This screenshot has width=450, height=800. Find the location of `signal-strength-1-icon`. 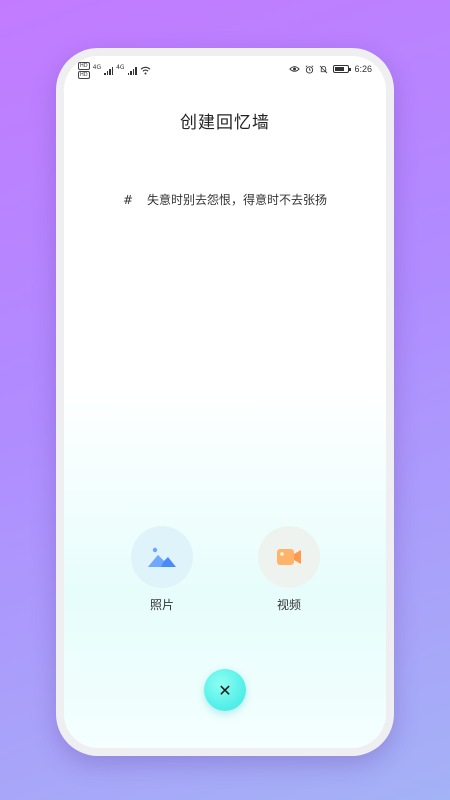

signal-strength-1-icon is located at coordinates (109, 70).